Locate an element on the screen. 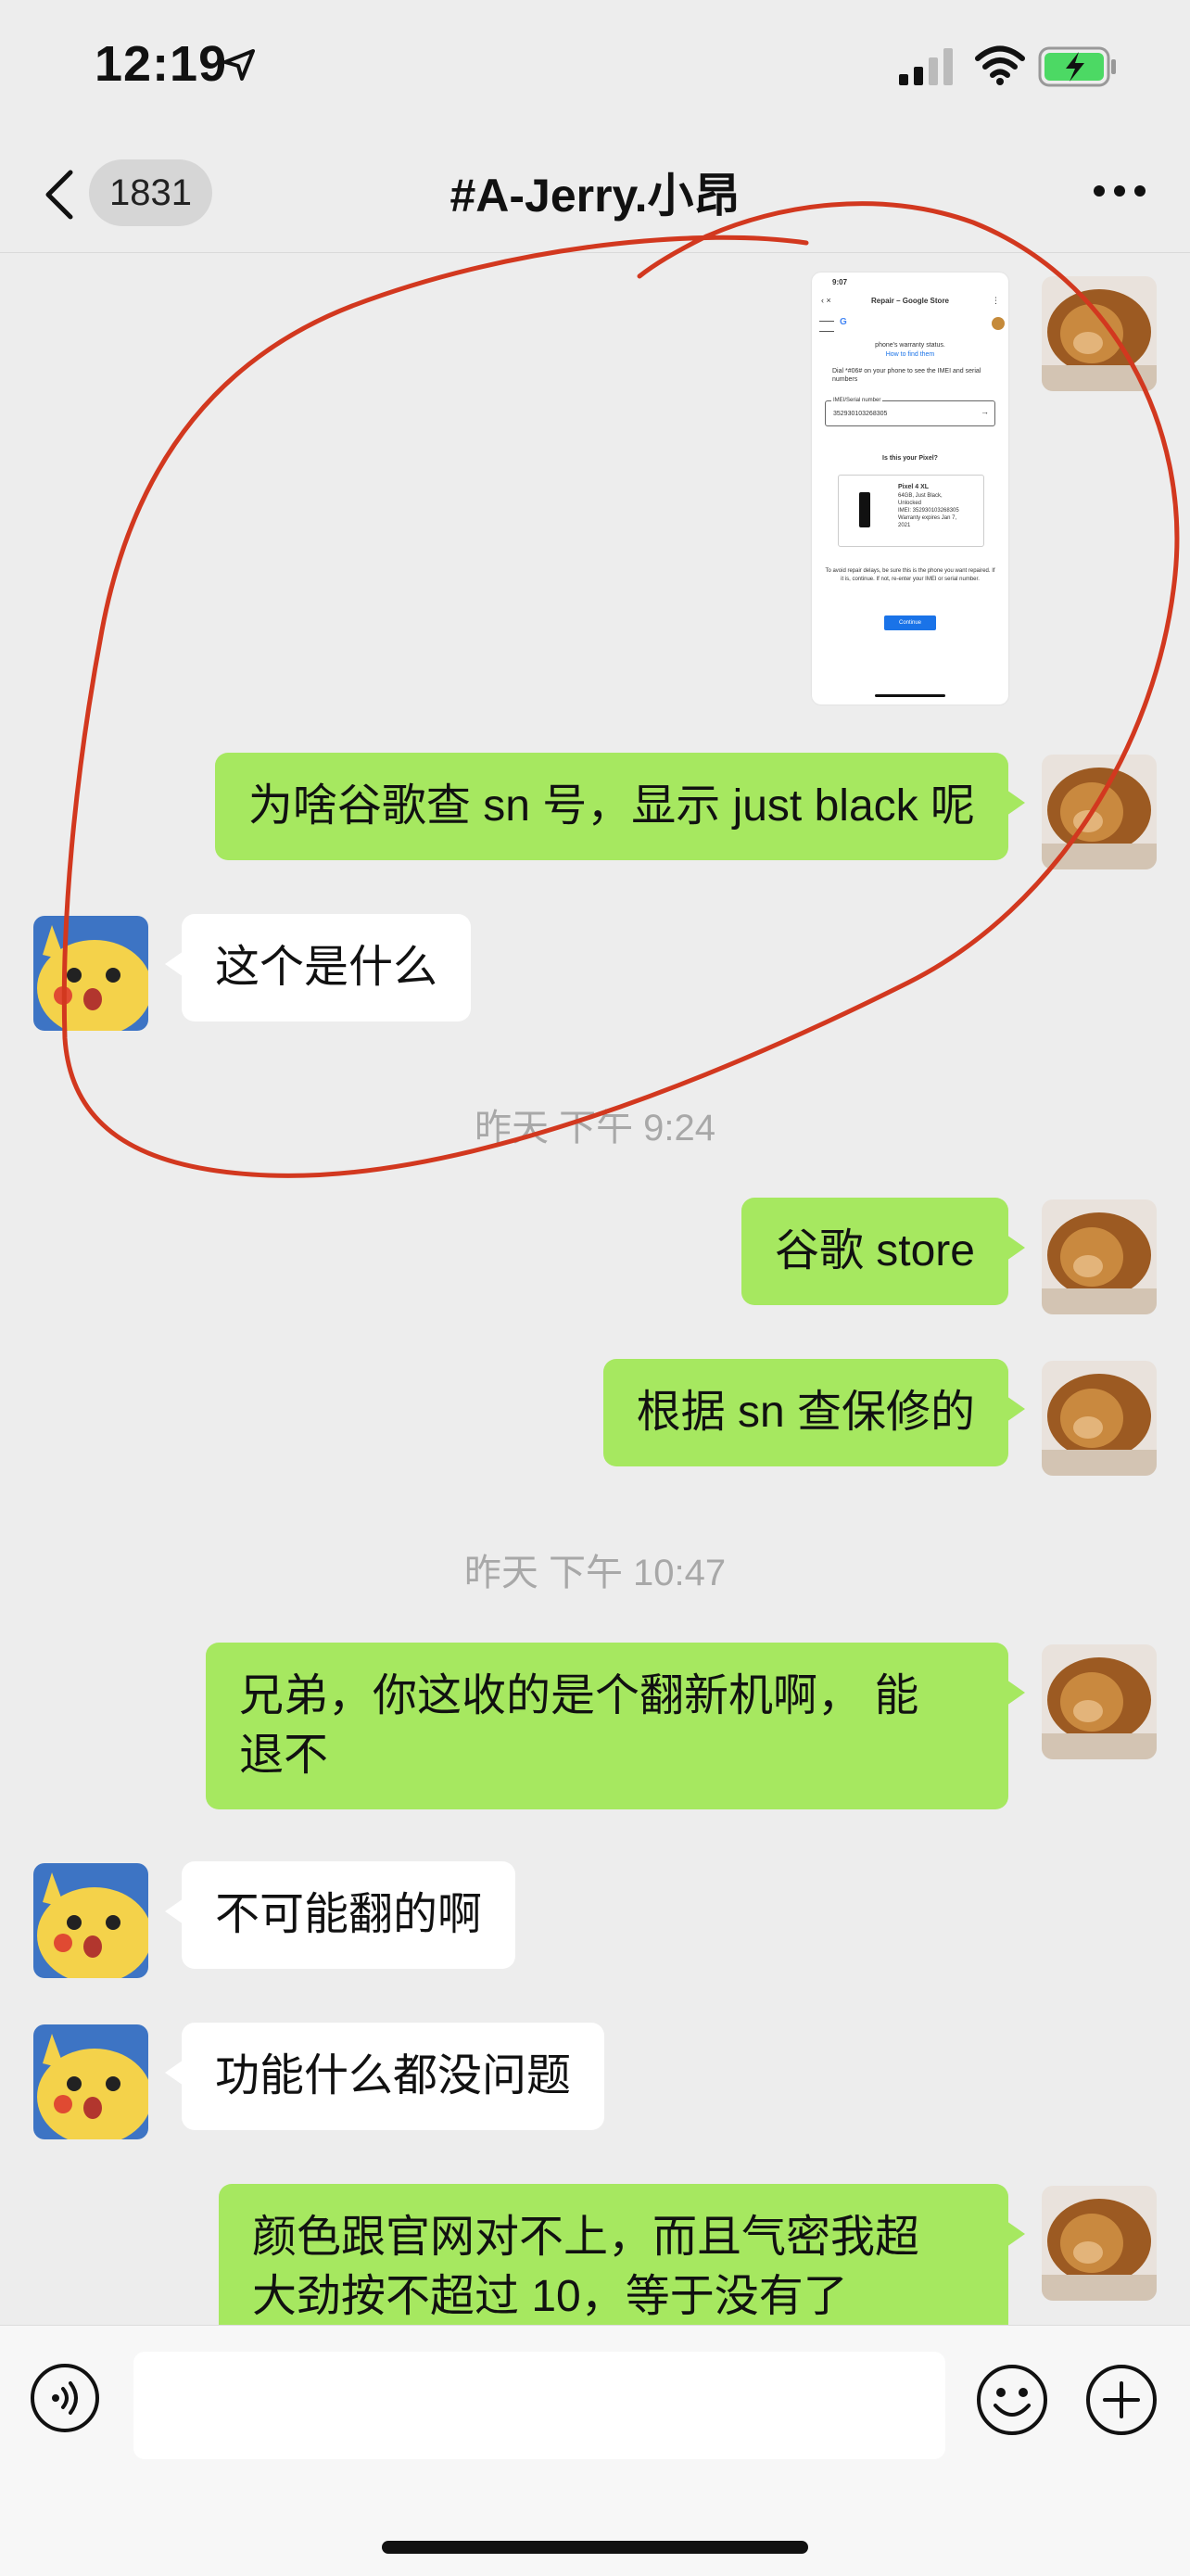 The height and width of the screenshot is (2576, 1190). screenshot-menu-icon: ⋮ is located at coordinates (996, 300).